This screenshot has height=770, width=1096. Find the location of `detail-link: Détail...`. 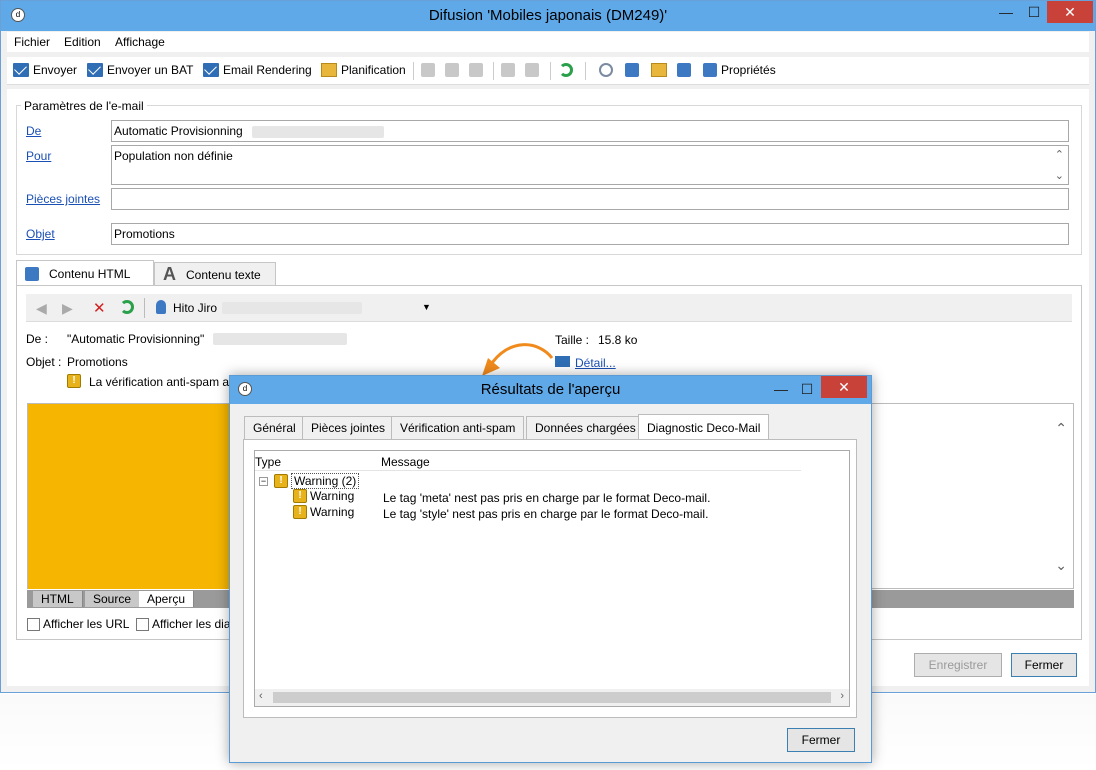

detail-link: Détail... is located at coordinates (595, 363).